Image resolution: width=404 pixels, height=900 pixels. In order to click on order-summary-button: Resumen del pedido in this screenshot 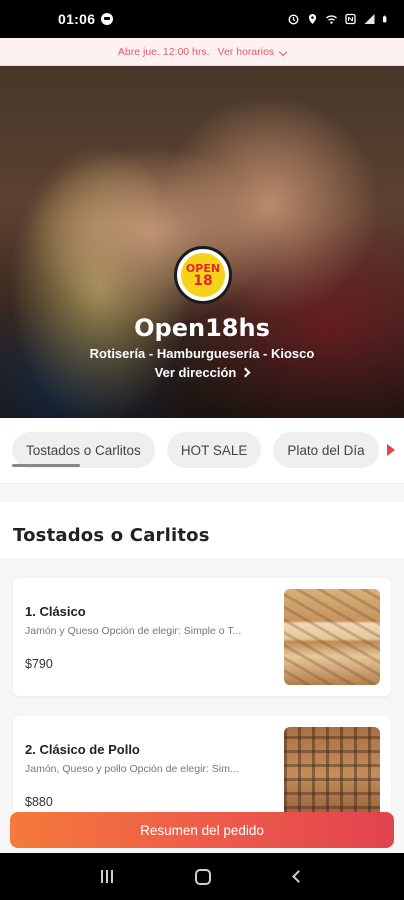, I will do `click(202, 830)`.